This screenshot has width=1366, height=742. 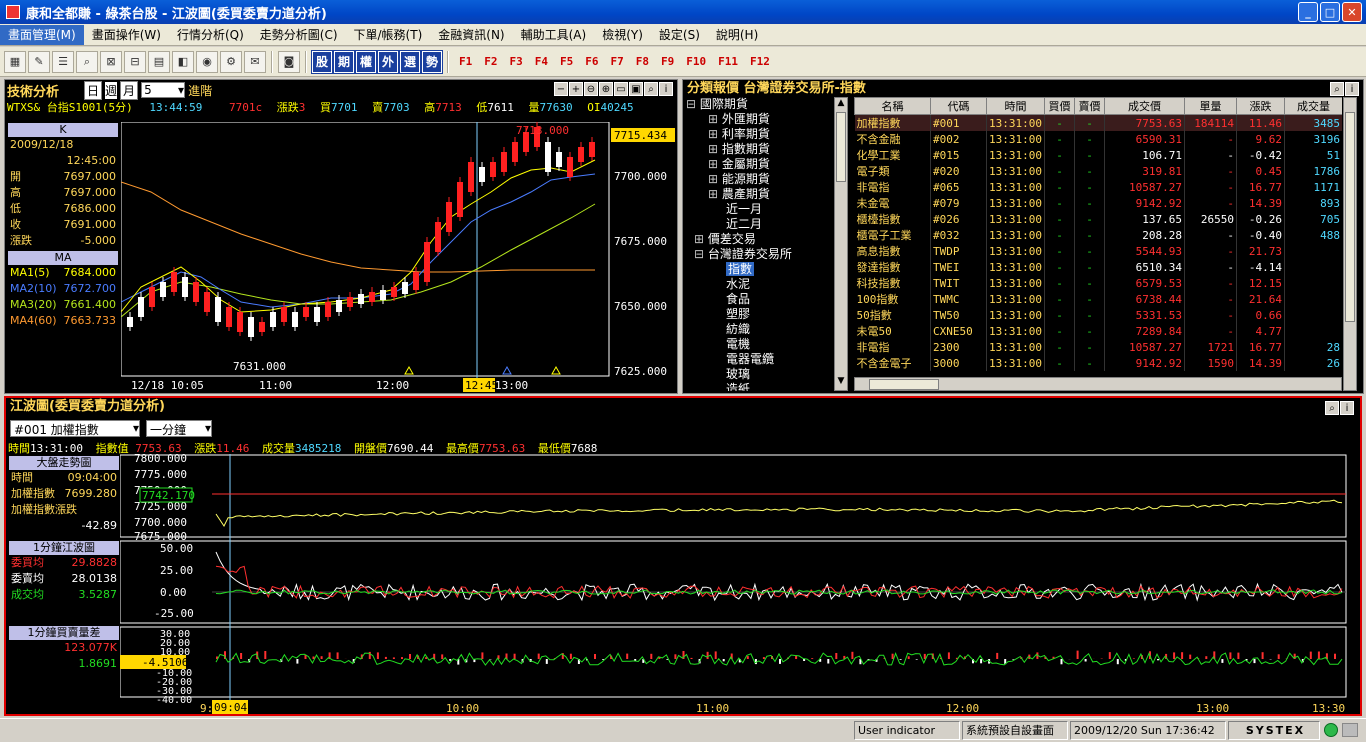 I want to click on minus-icon: −, so click(x=561, y=89).